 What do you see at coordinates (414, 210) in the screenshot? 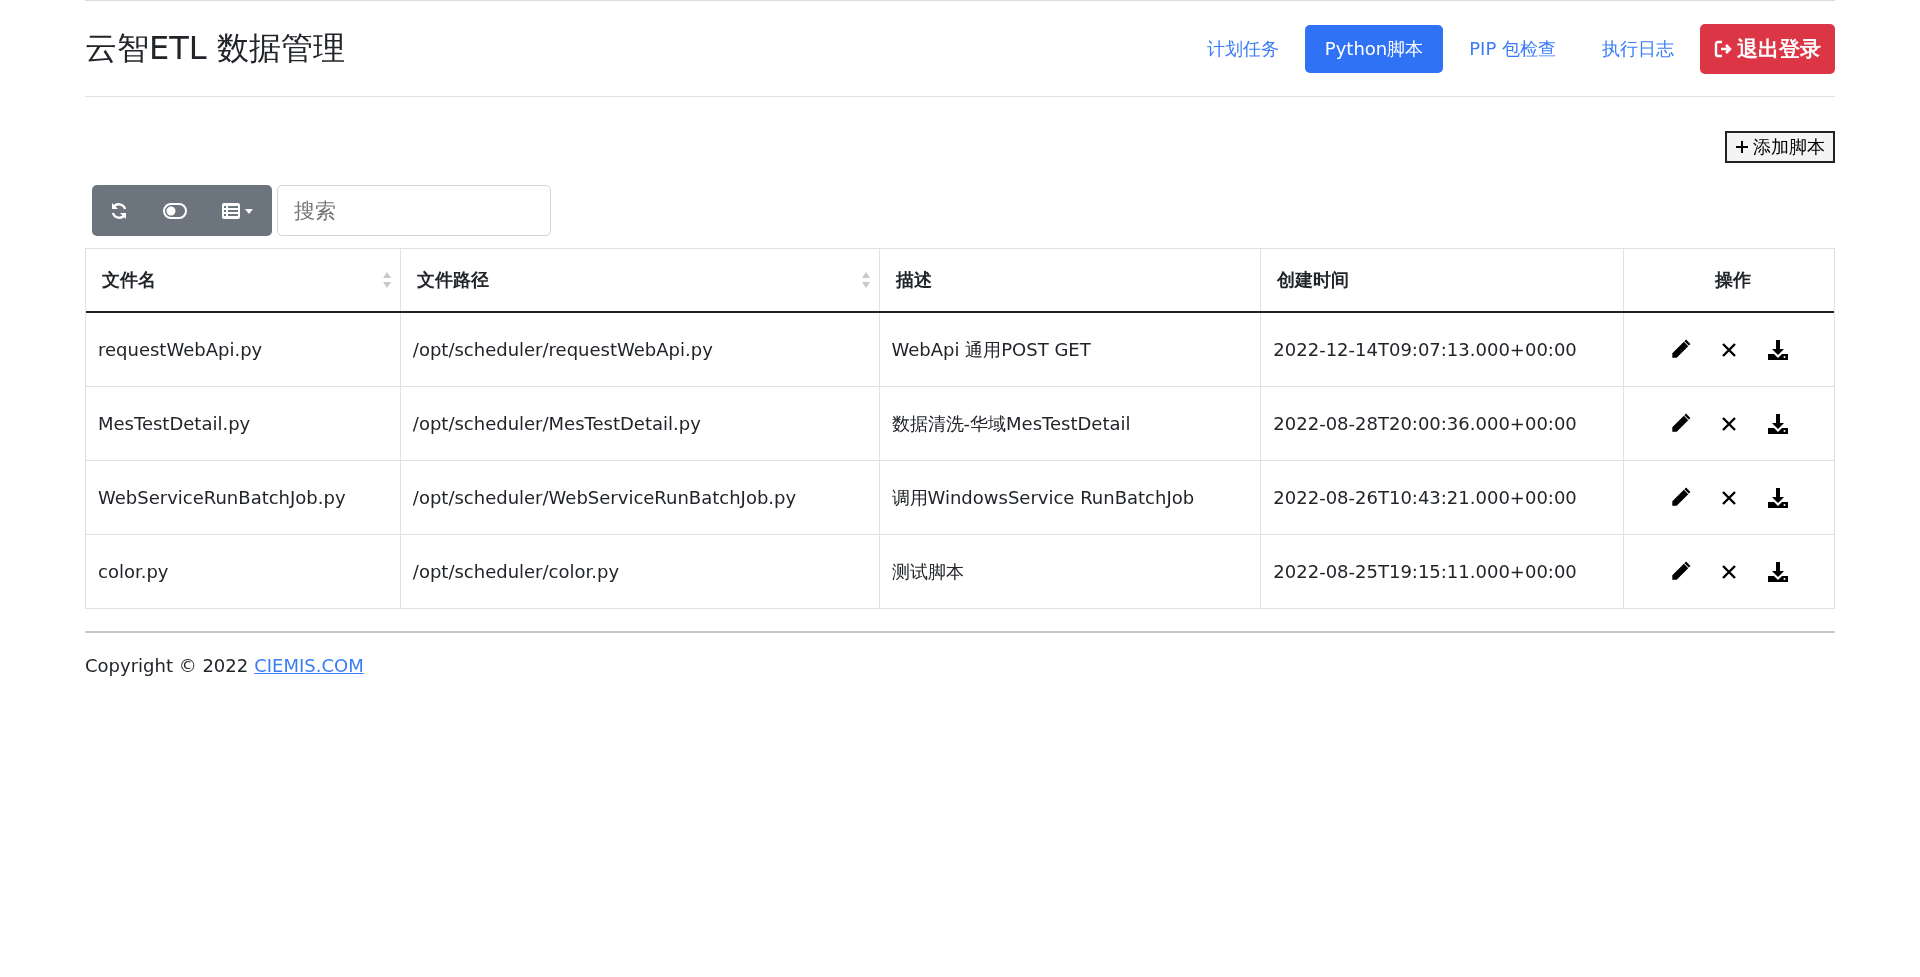
I see `search-field: 搜索` at bounding box center [414, 210].